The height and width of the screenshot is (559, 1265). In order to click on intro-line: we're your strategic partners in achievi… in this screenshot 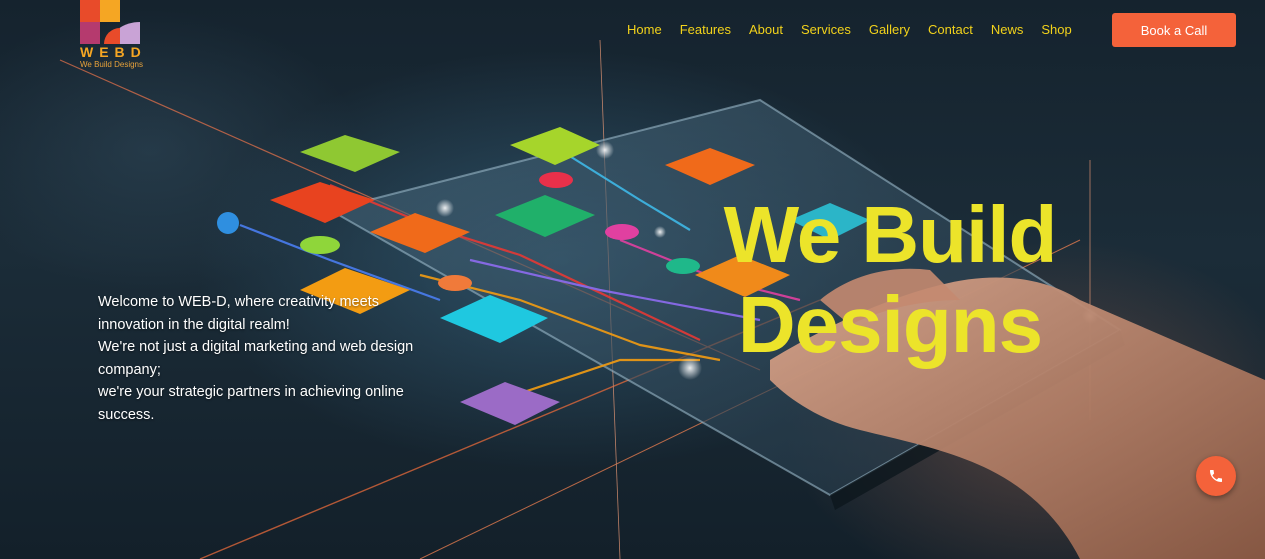, I will do `click(251, 392)`.